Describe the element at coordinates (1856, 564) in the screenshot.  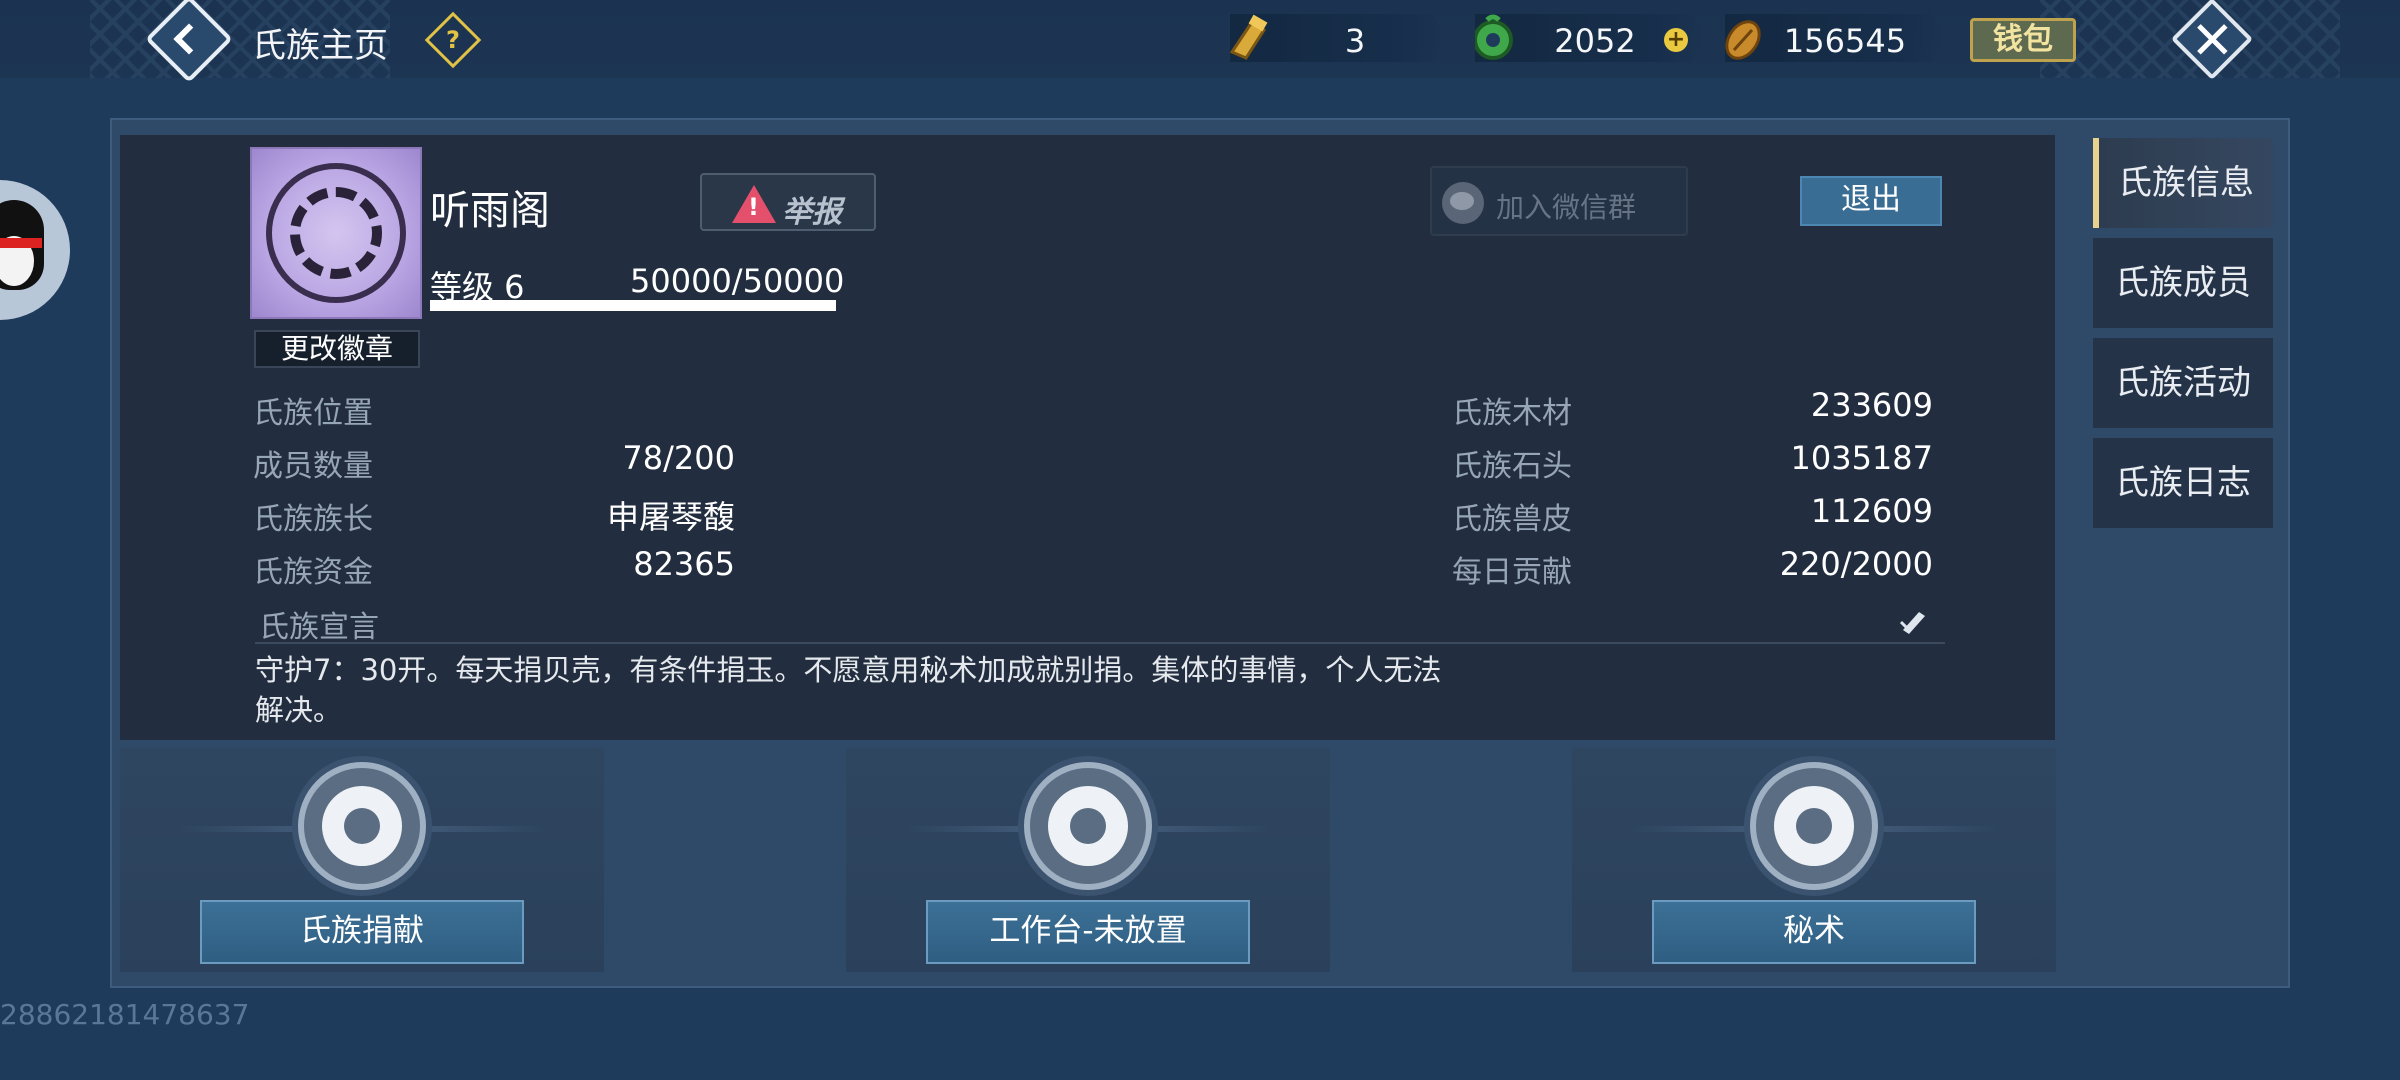
I see `stat-value-daily-contribution: 220/2000` at that location.